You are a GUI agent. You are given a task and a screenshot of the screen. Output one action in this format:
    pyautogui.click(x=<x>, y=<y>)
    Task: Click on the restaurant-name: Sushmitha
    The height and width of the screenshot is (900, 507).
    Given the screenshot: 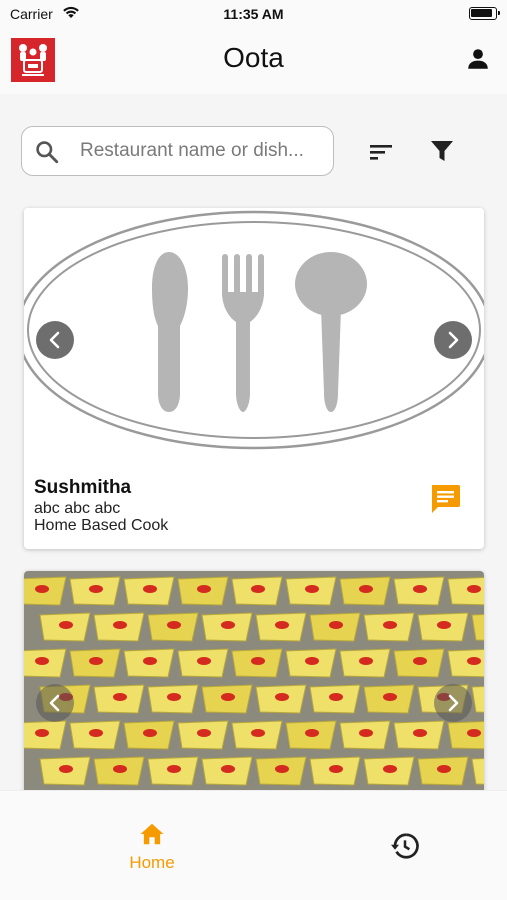 What is the action you would take?
    pyautogui.click(x=83, y=487)
    